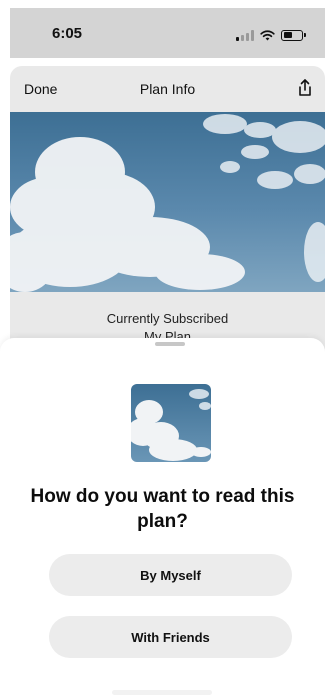 The height and width of the screenshot is (698, 325). Describe the element at coordinates (293, 35) in the screenshot. I see `battery-icon` at that location.